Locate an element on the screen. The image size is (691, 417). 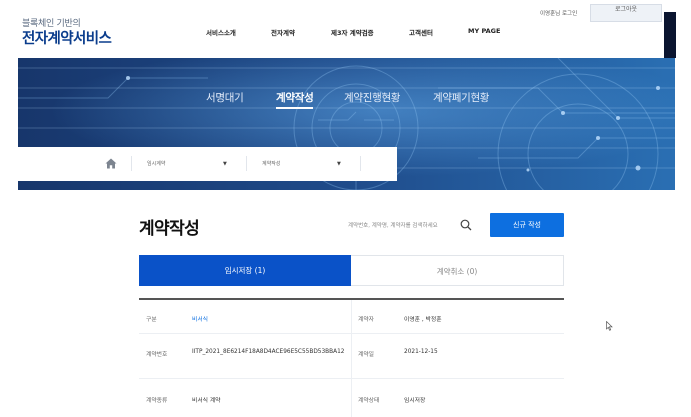
value-category: 비서식 is located at coordinates (200, 318).